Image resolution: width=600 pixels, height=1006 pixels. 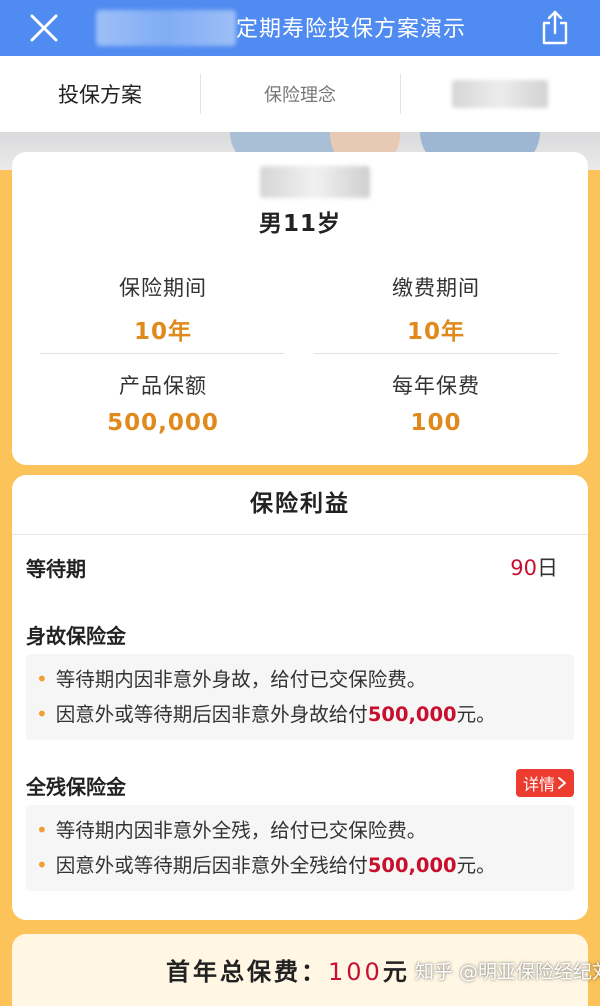 I want to click on total-premium: 首年总保费：100元, so click(x=288, y=969).